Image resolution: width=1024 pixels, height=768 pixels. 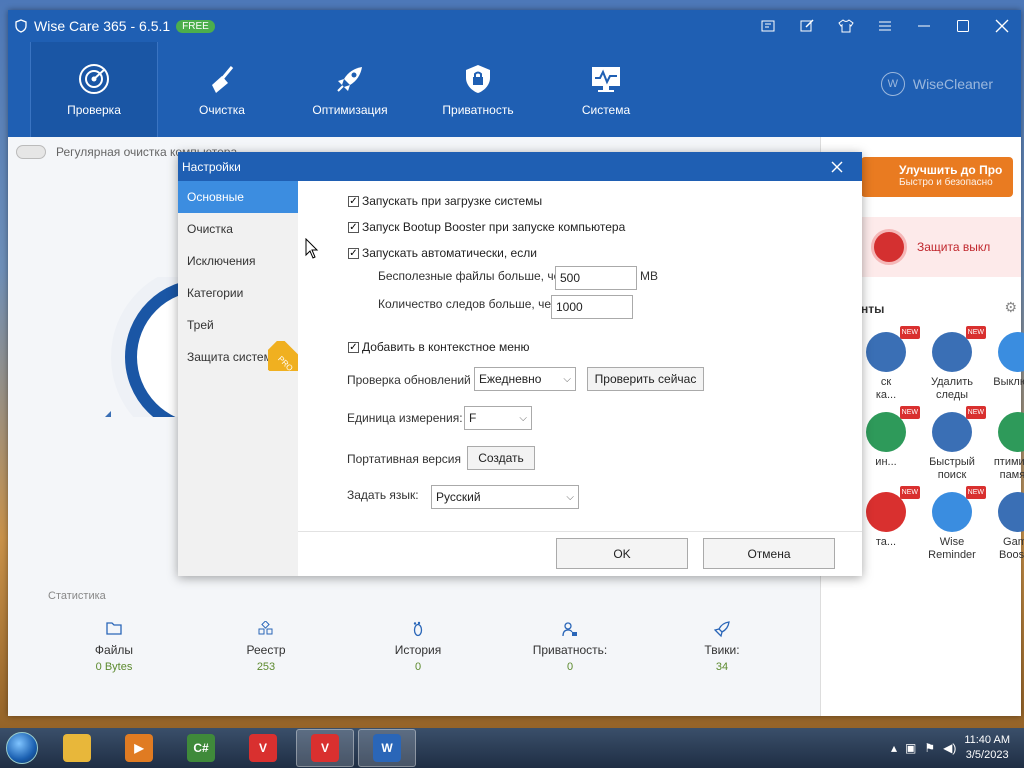 What do you see at coordinates (238, 229) in the screenshot?
I see `sidebar-item-cleaning: Очистка` at bounding box center [238, 229].